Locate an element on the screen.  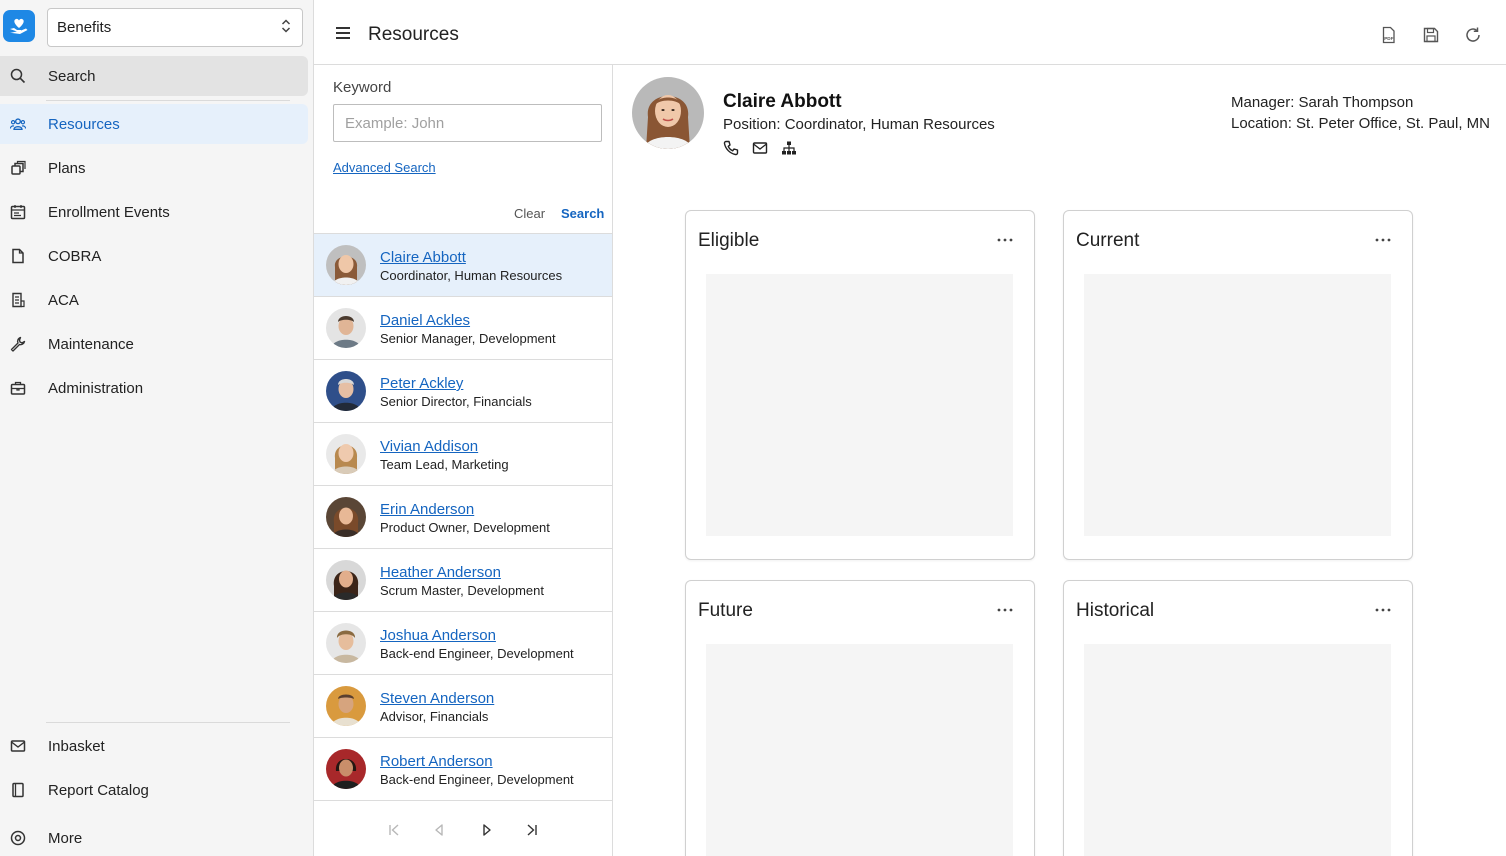
phone-icon is located at coordinates (731, 148).